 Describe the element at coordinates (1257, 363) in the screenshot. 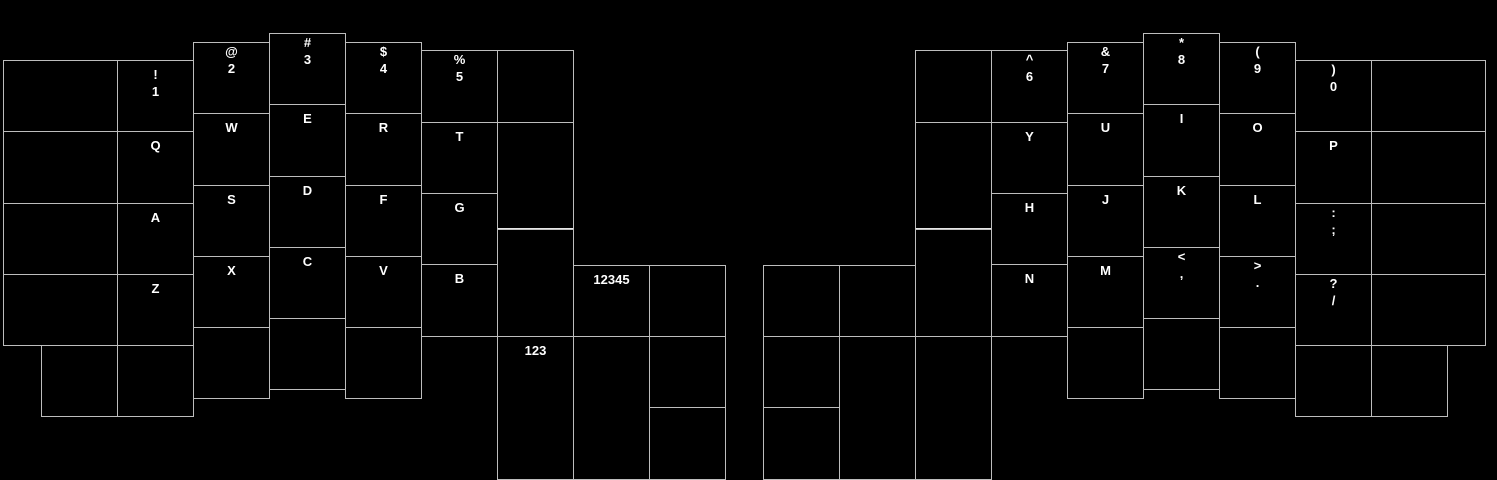

I see `key-right-ring-bottom` at that location.